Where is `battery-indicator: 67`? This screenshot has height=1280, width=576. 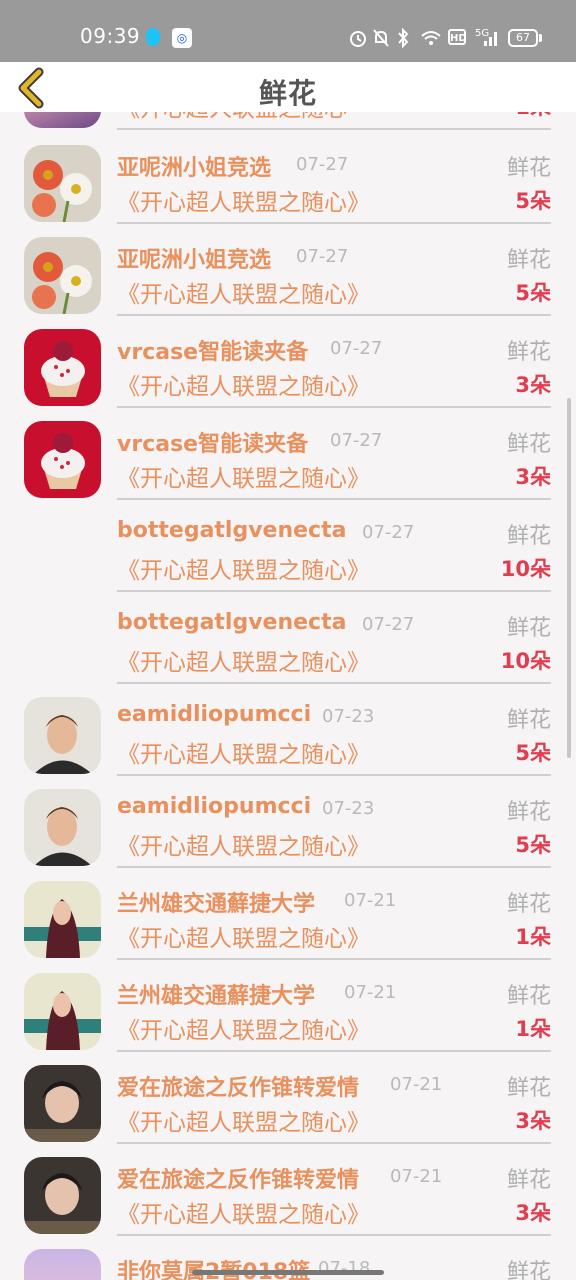
battery-indicator: 67 is located at coordinates (523, 38).